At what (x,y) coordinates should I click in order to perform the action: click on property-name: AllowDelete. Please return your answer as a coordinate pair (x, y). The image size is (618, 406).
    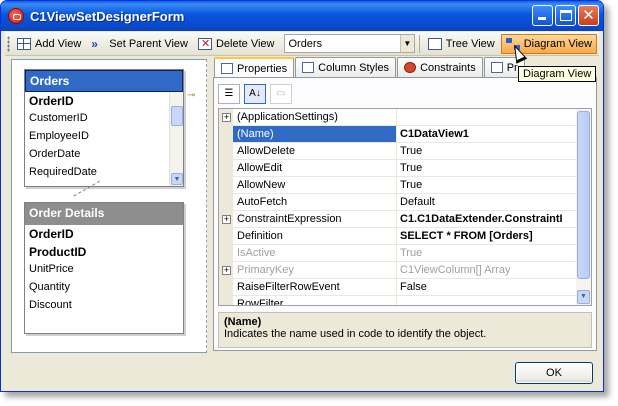
    Looking at the image, I should click on (315, 151).